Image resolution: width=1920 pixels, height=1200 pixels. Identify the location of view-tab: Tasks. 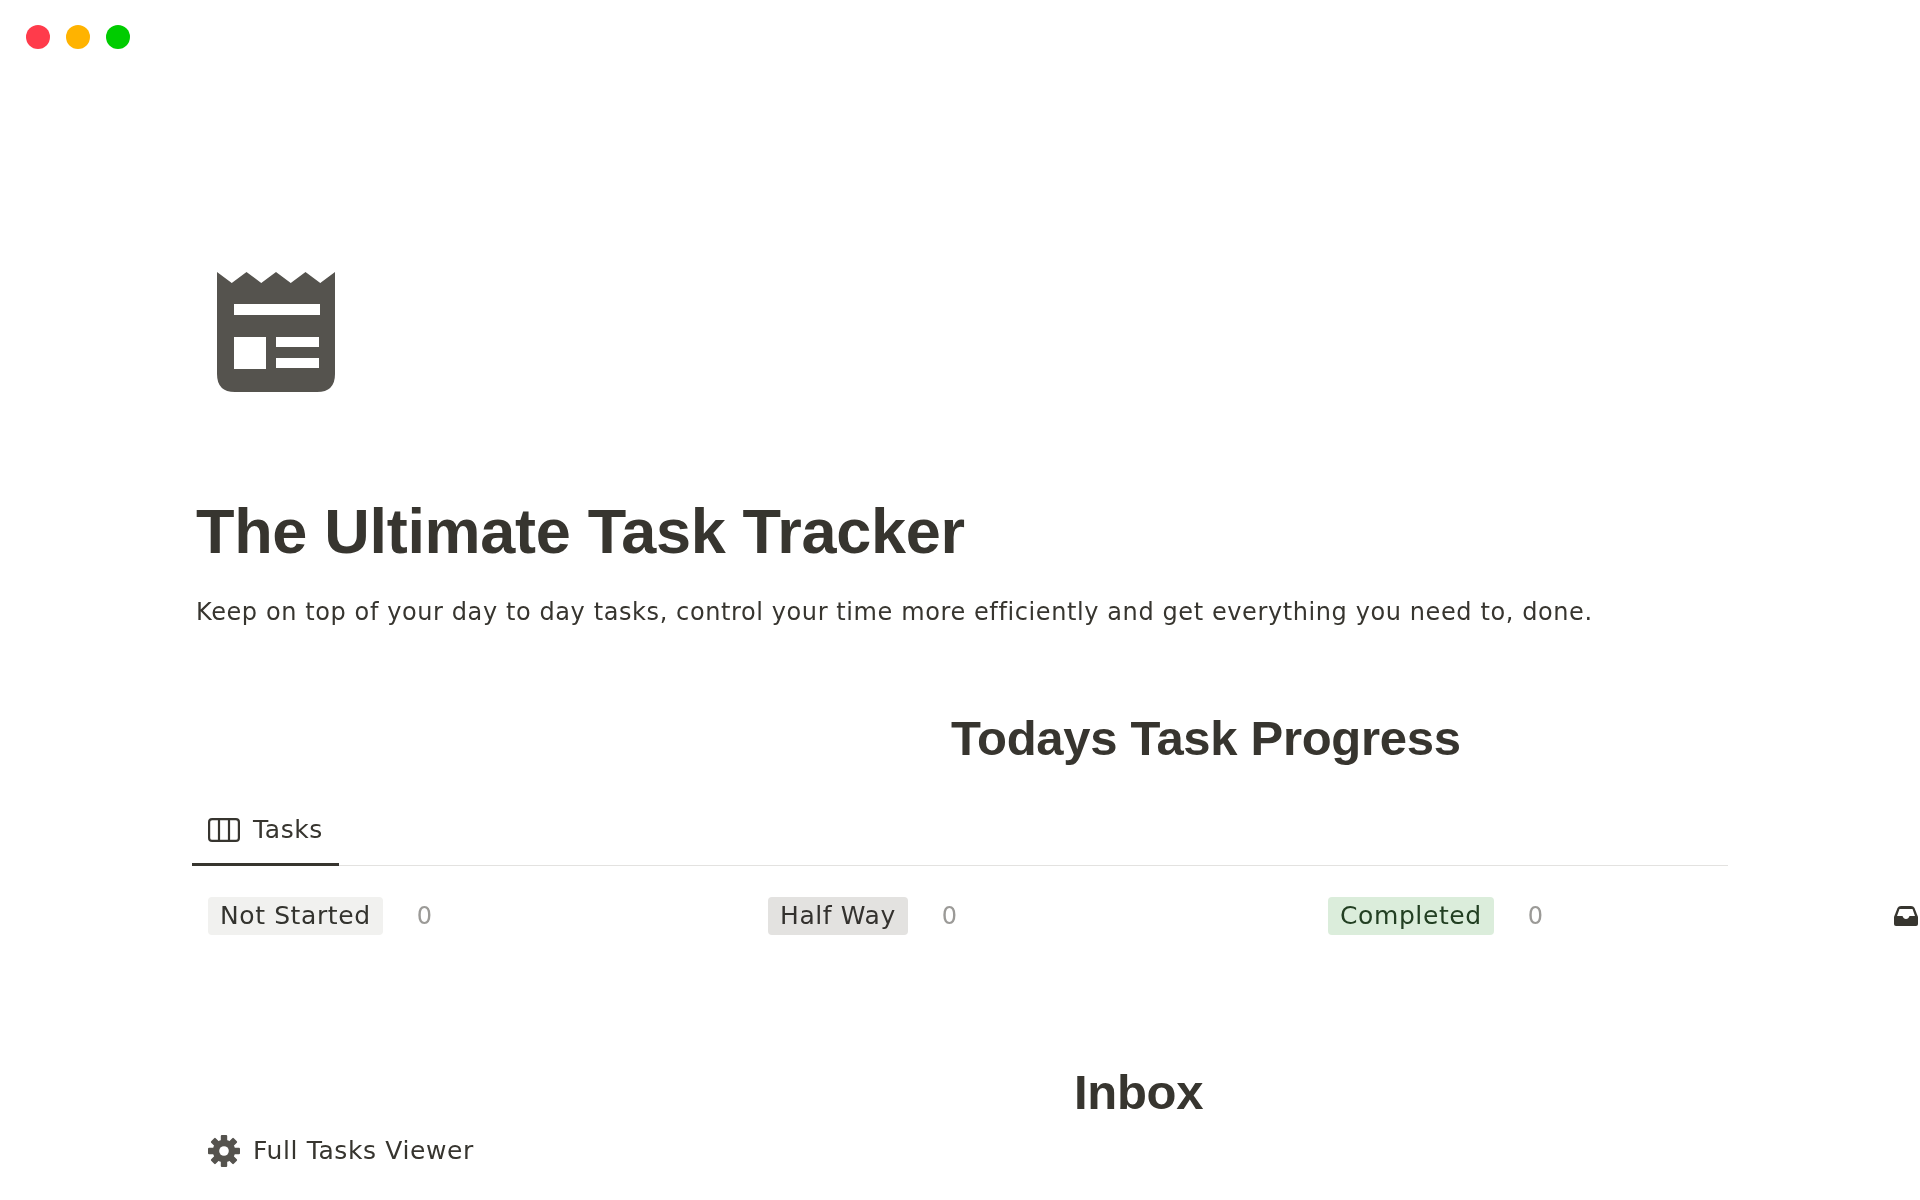
(265, 836).